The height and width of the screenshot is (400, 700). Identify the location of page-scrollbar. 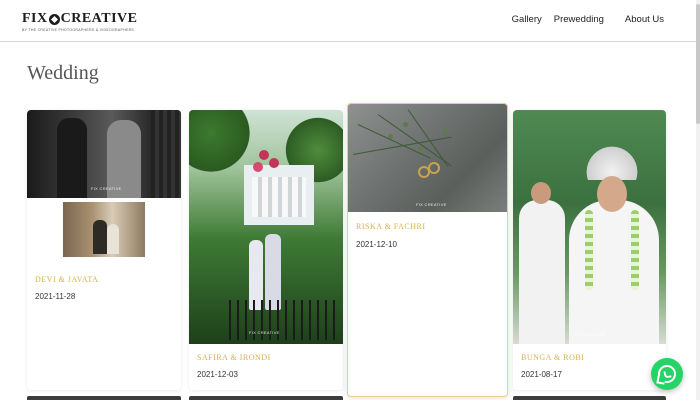
(698, 200).